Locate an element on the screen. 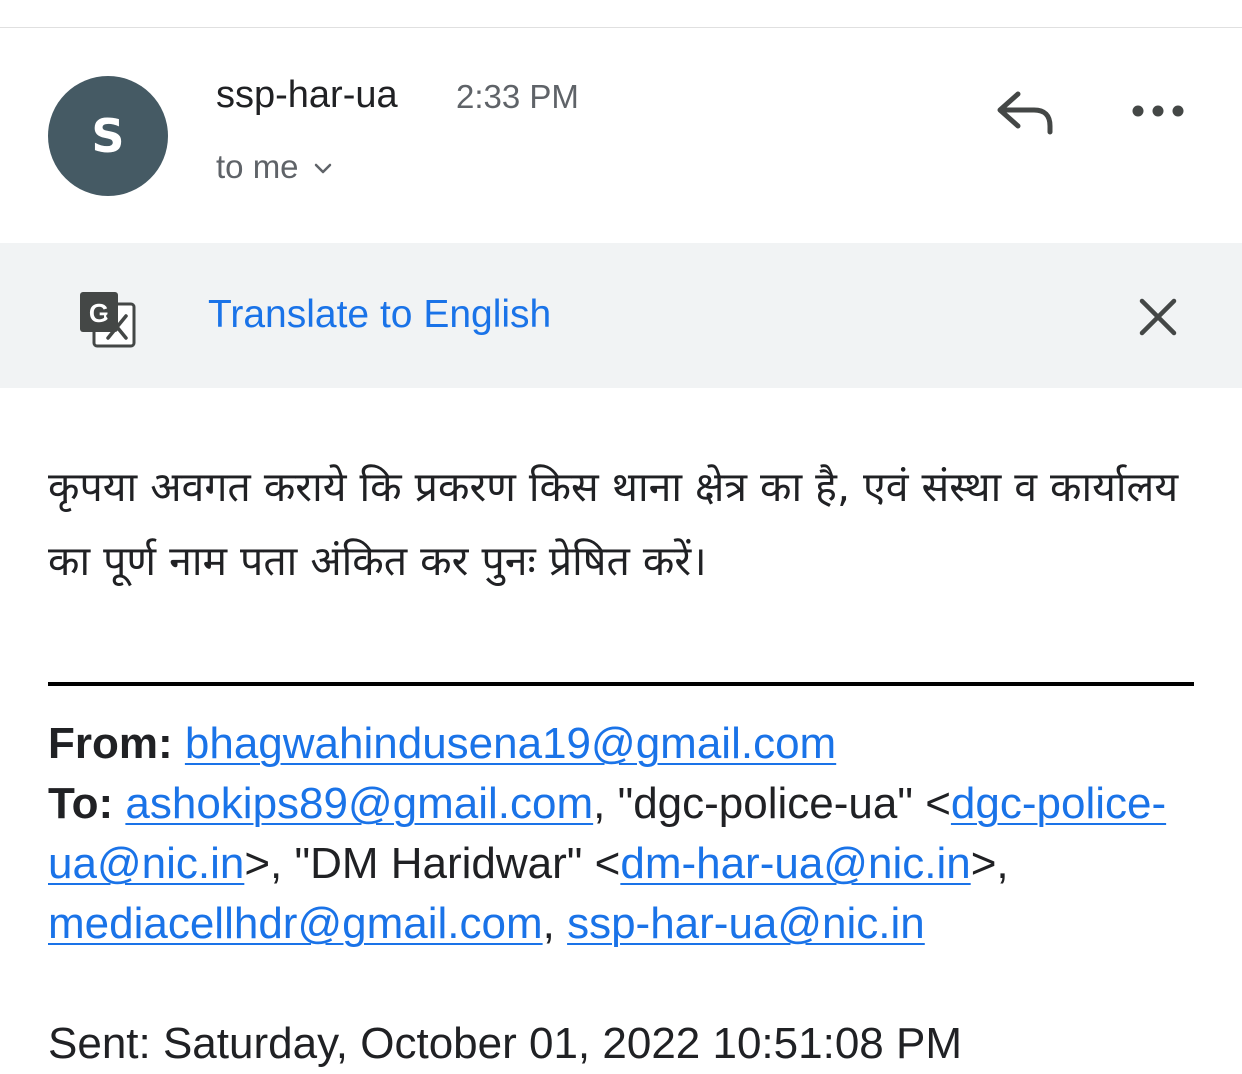 This screenshot has width=1242, height=1074. to-email-link-5: ssp-har-ua@nic.in is located at coordinates (746, 923).